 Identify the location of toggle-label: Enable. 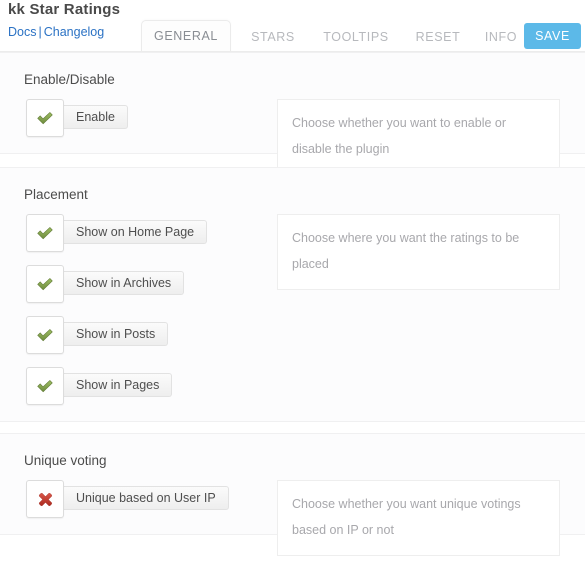
(94, 117).